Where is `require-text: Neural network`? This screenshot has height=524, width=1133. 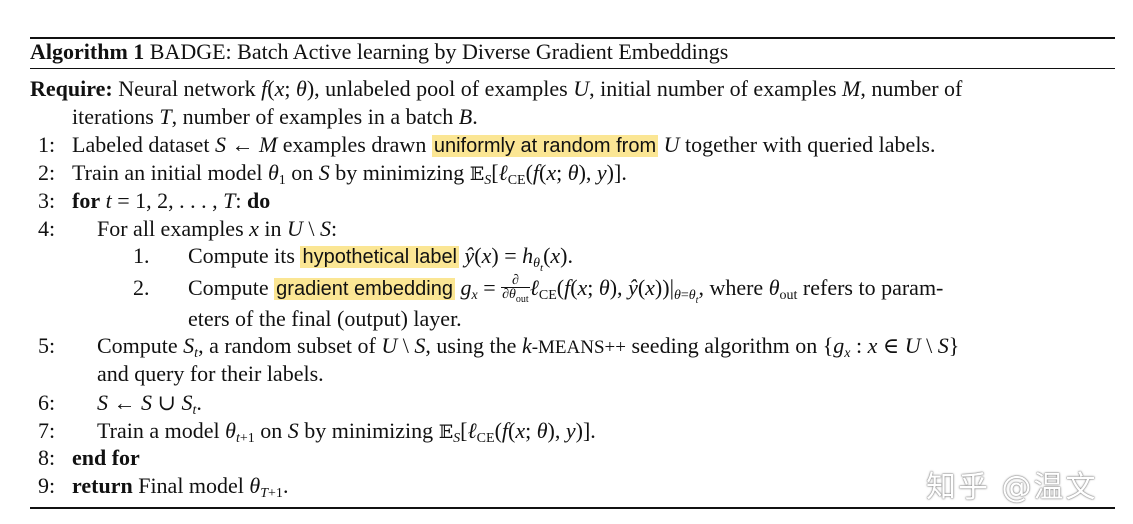
require-text: Neural network is located at coordinates (187, 88).